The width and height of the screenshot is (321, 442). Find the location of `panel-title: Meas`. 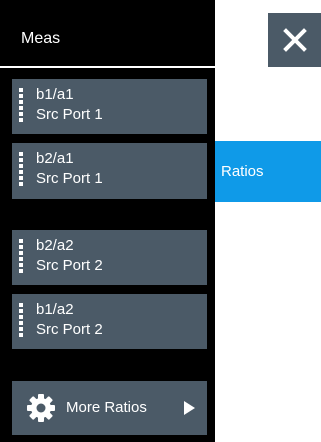

panel-title: Meas is located at coordinates (41, 38).